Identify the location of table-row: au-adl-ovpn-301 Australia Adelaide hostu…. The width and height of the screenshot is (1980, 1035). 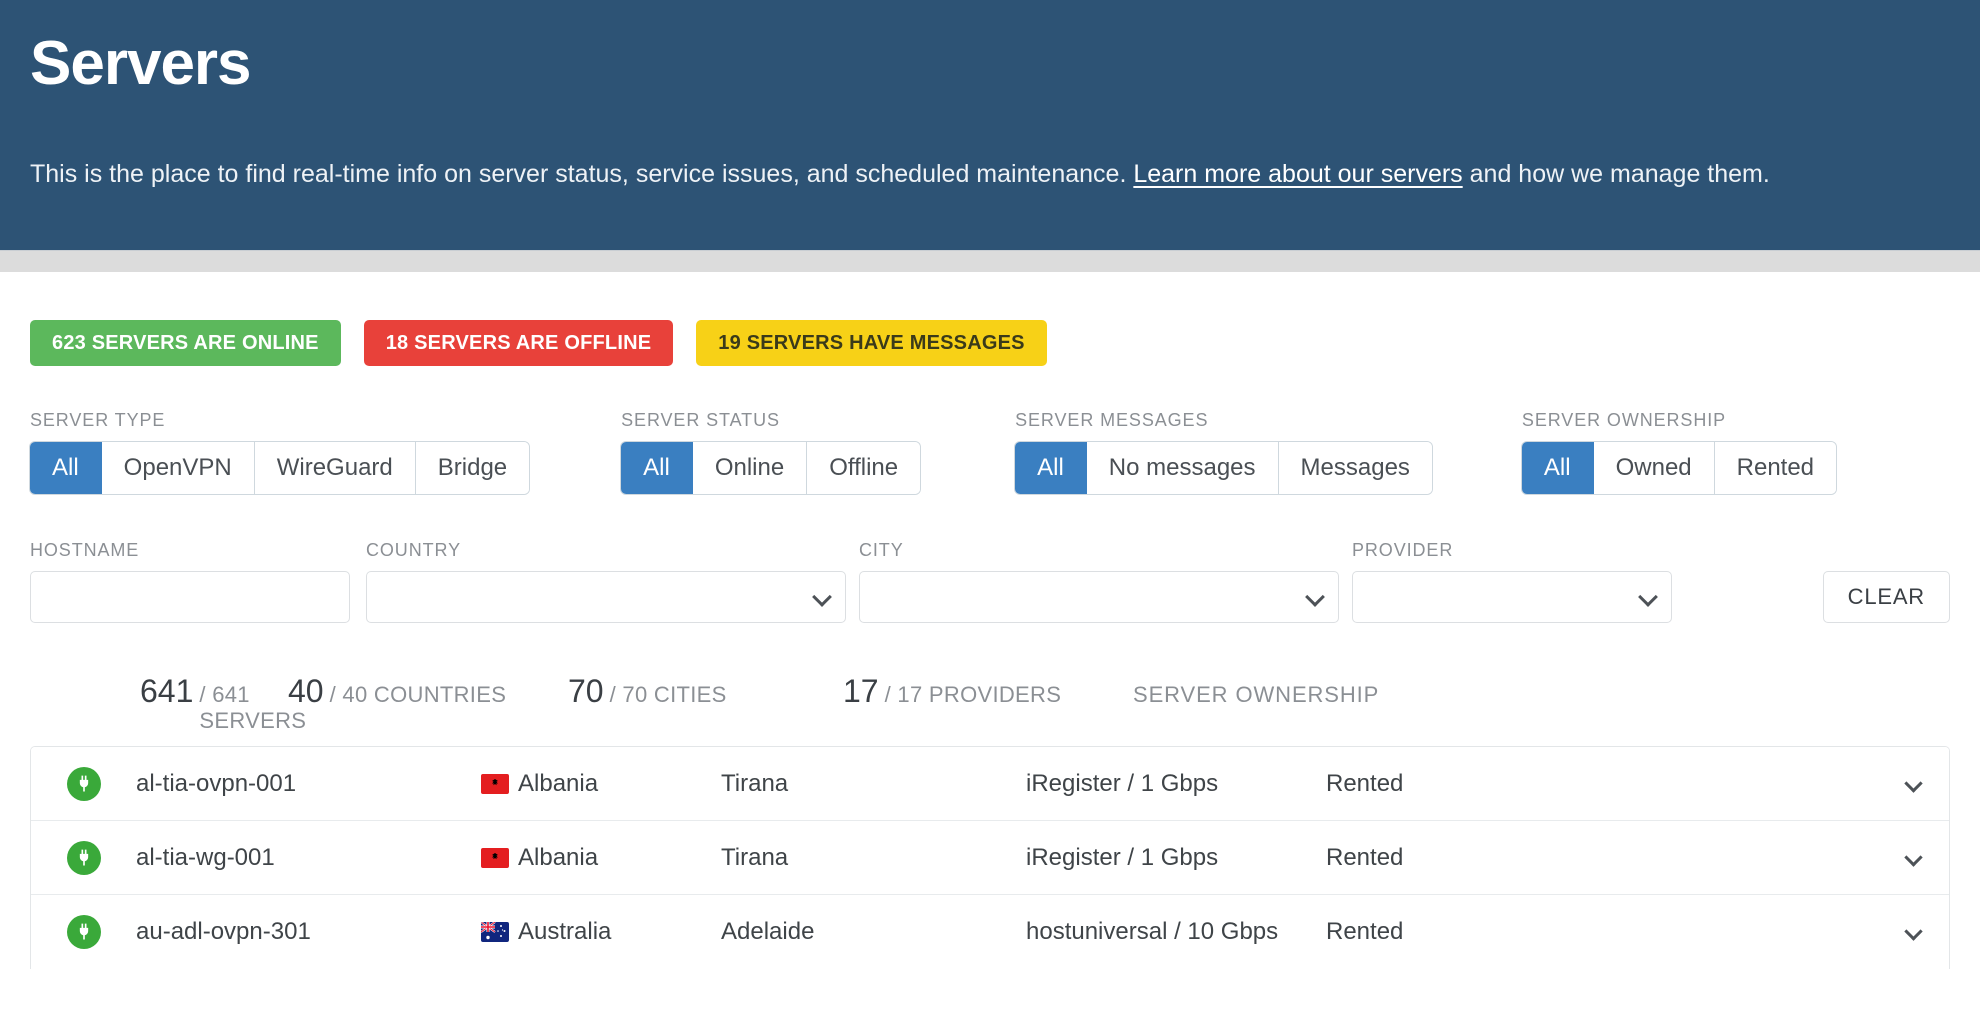
(990, 932).